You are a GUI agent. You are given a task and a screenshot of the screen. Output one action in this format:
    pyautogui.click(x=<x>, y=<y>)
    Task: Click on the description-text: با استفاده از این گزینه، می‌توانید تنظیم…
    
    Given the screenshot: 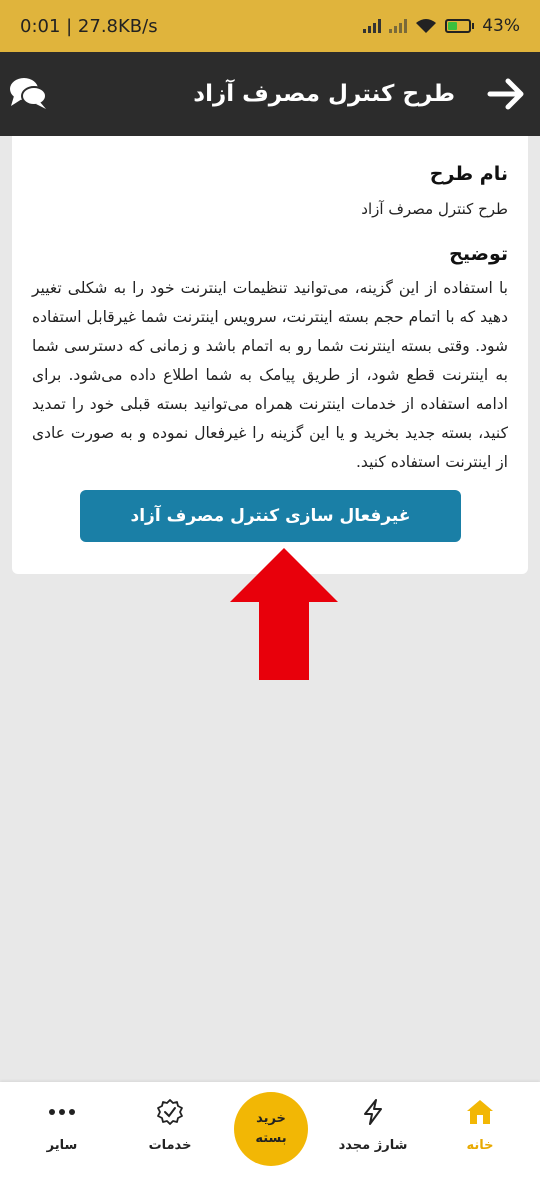 What is the action you would take?
    pyautogui.click(x=270, y=375)
    